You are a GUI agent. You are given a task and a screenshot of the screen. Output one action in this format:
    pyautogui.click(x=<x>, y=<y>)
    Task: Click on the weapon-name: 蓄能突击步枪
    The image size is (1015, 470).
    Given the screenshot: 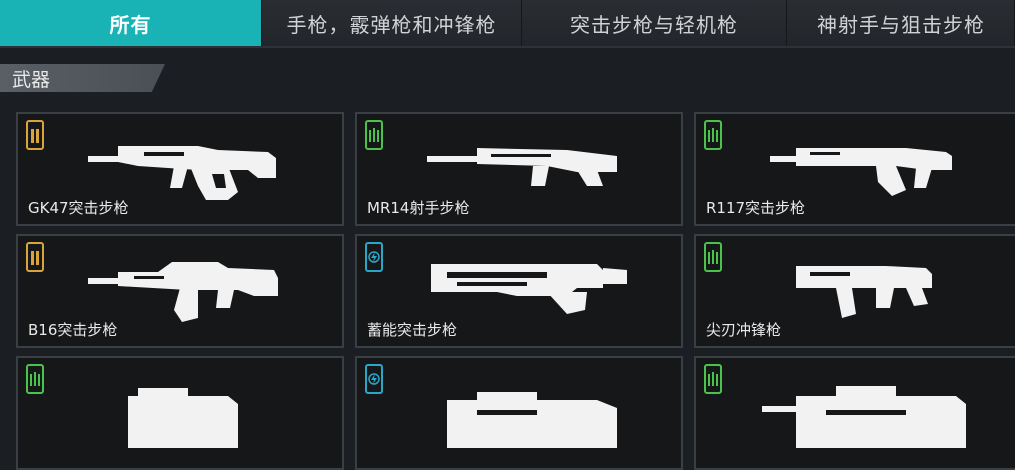 What is the action you would take?
    pyautogui.click(x=412, y=330)
    